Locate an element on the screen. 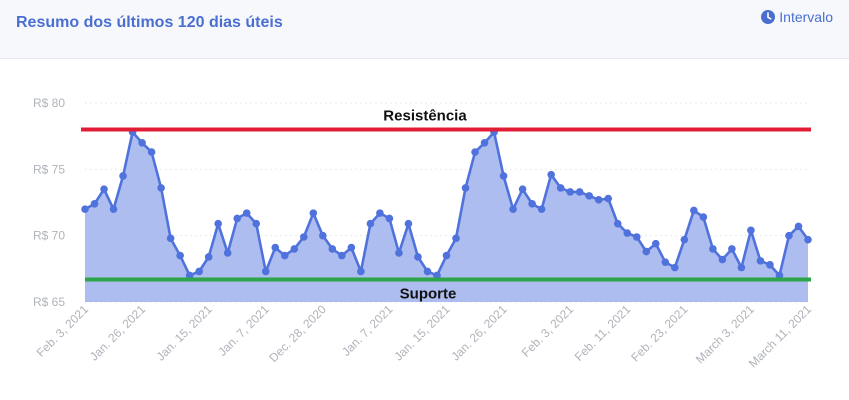 This screenshot has height=400, width=849. x-tick-label: Dec. 28, 2020 is located at coordinates (297, 333).